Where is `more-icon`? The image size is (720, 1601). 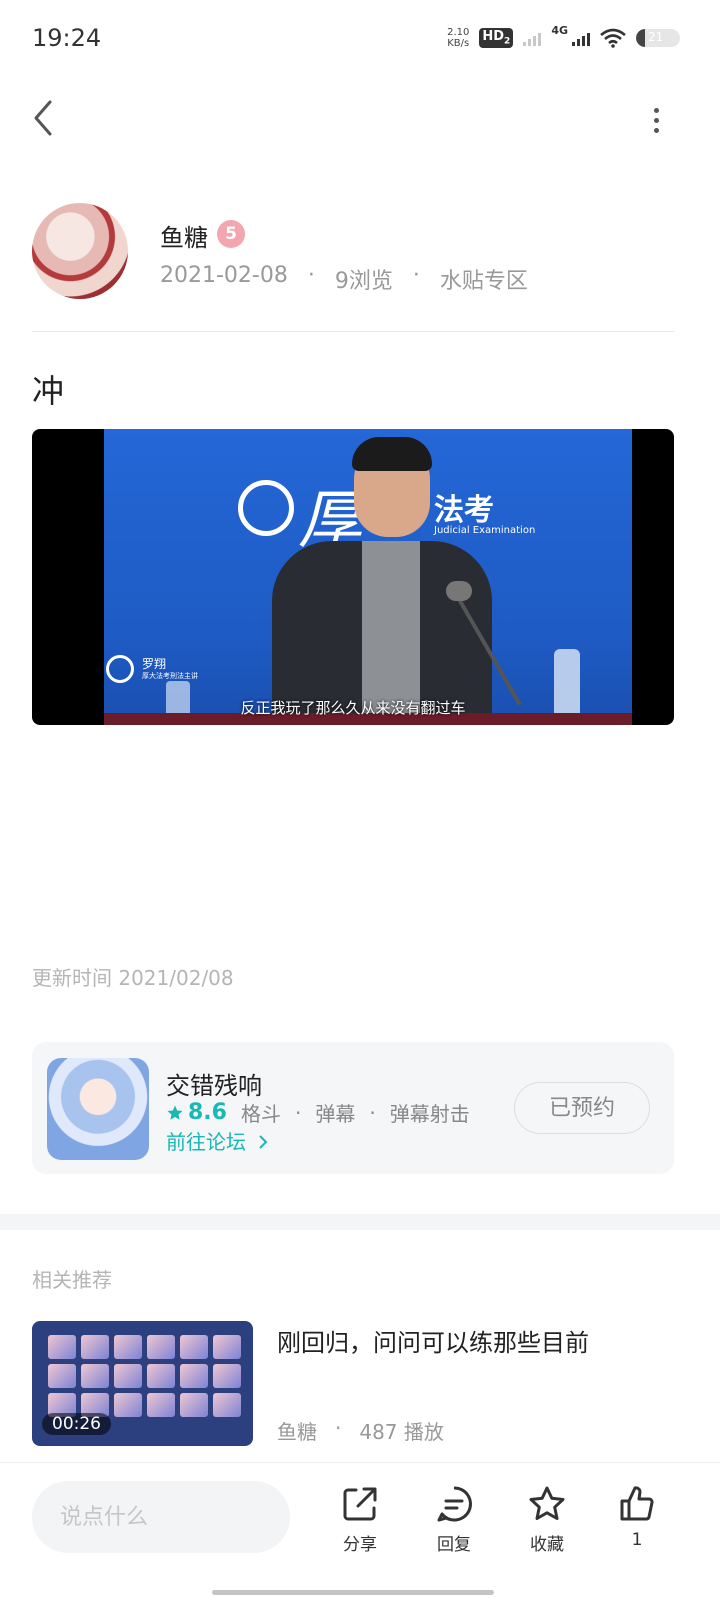
more-icon is located at coordinates (656, 120).